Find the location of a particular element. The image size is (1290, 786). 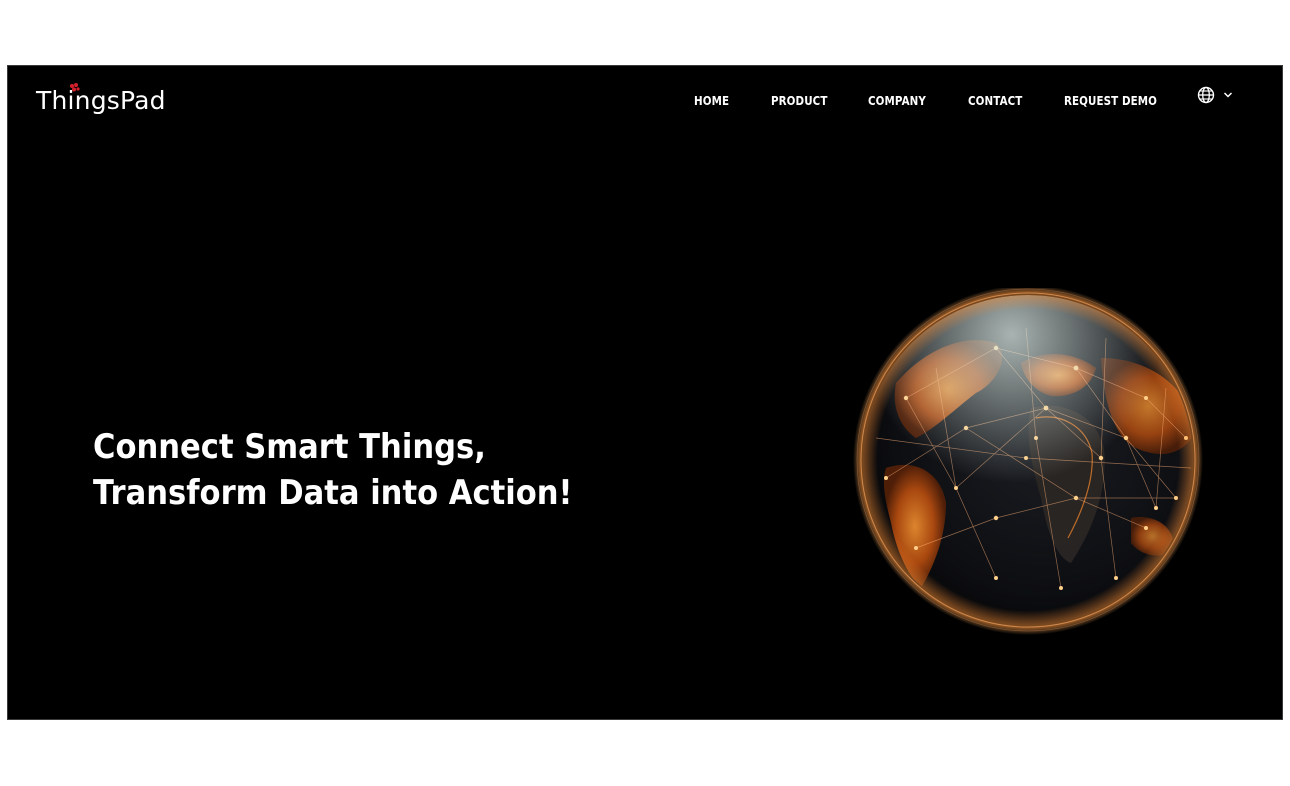

language-selector is located at coordinates (1215, 95).